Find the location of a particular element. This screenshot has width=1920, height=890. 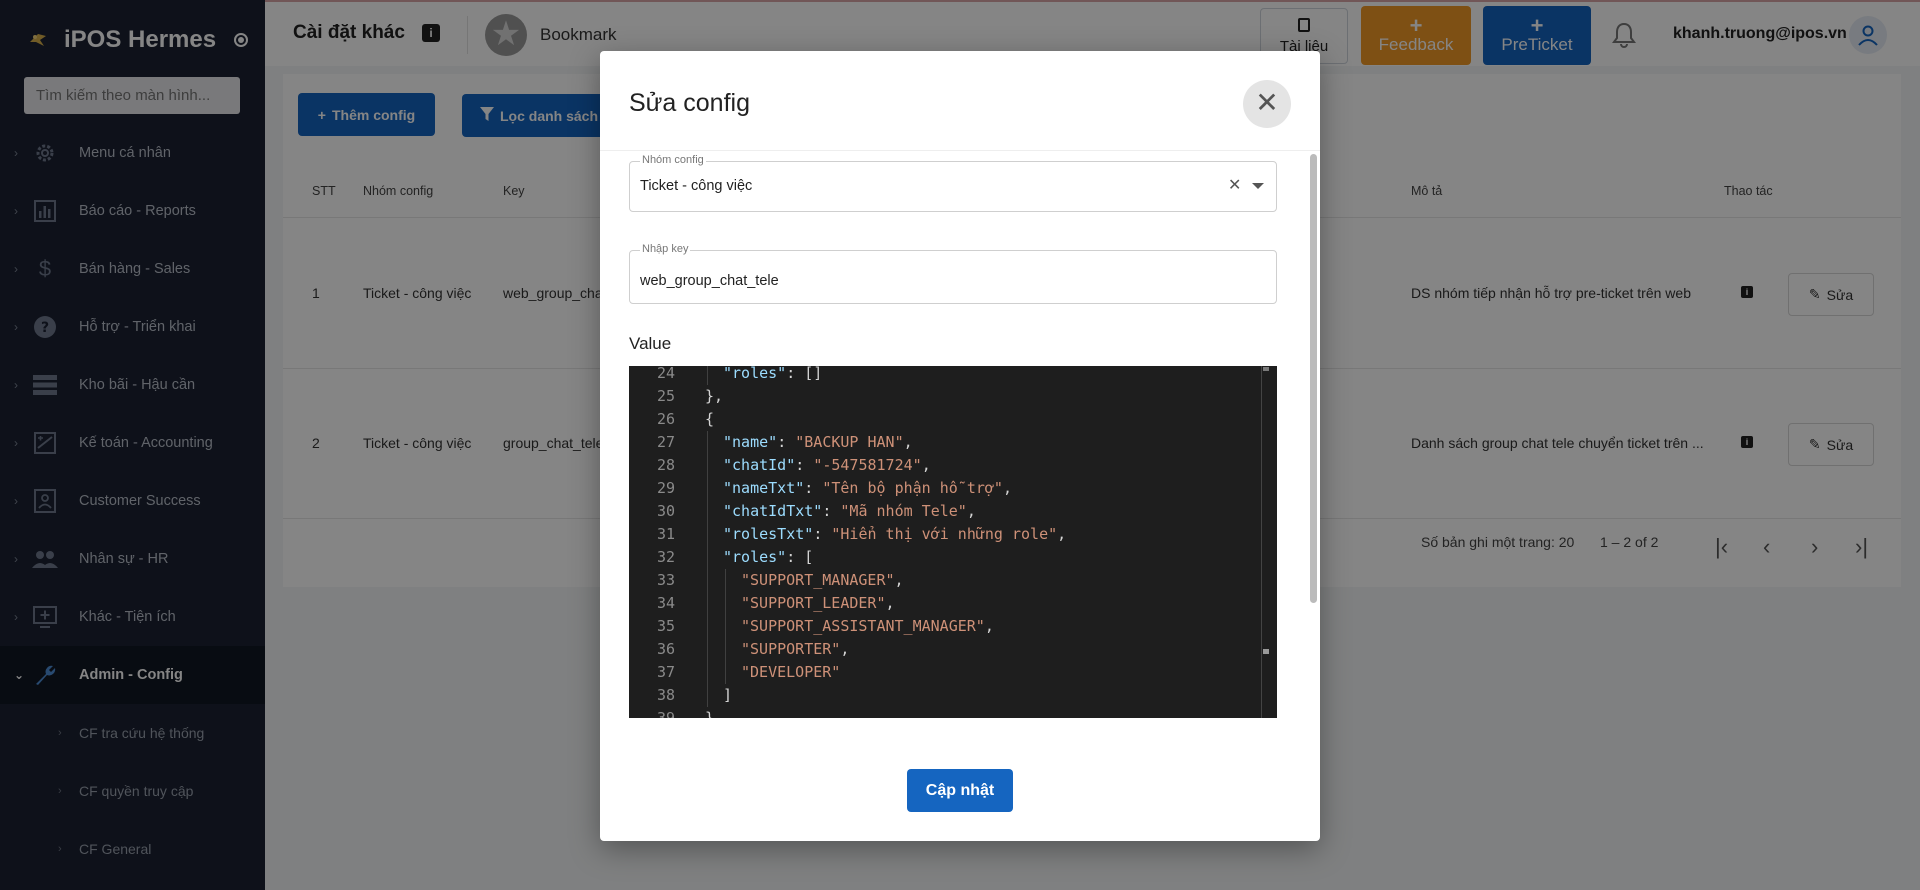

code-text: "DEVELOPER" is located at coordinates (790, 672).